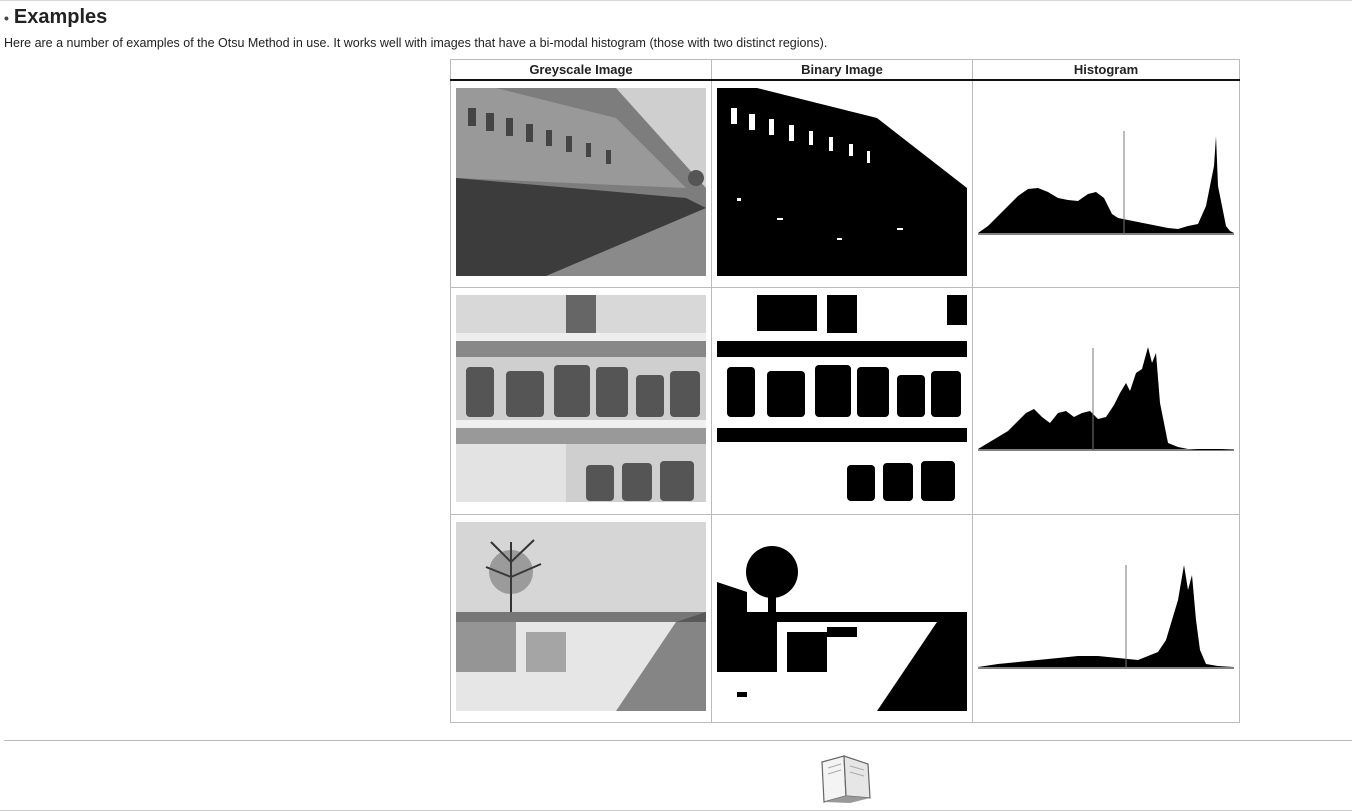 This screenshot has width=1352, height=812. I want to click on column-header-binary: Binary Image, so click(842, 70).